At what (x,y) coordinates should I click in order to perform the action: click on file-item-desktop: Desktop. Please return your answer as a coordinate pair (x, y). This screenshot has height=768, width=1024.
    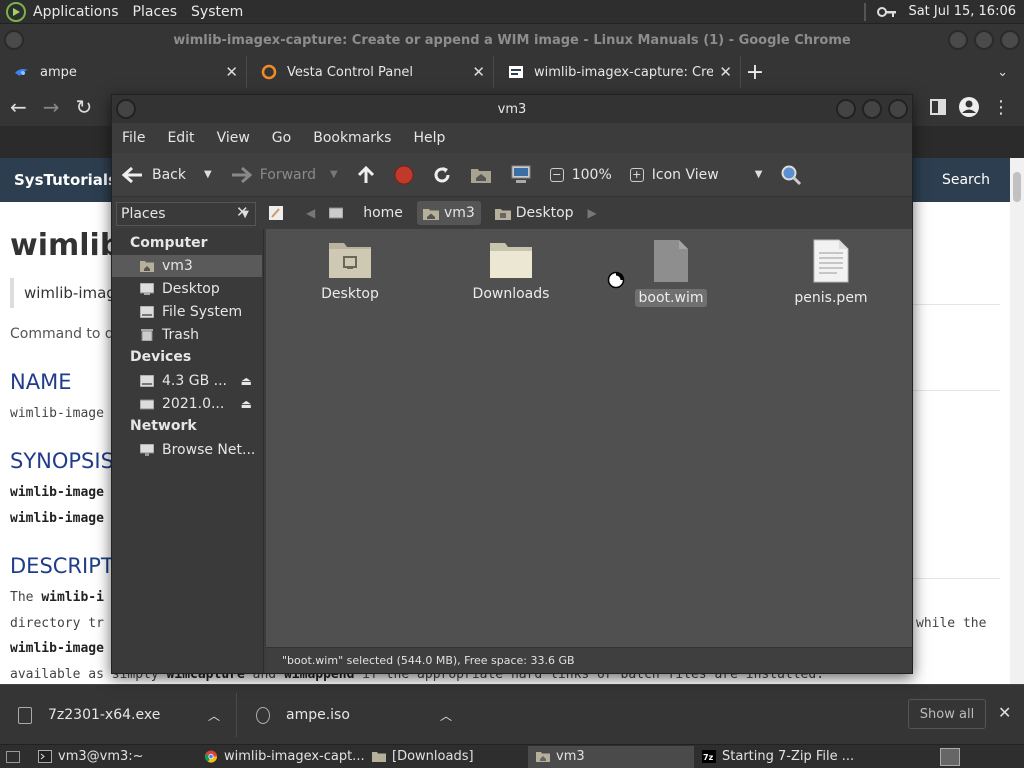
    Looking at the image, I should click on (350, 271).